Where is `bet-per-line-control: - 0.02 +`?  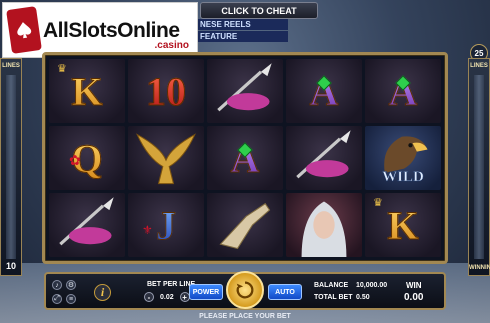
bet-per-line-control: - 0.02 + is located at coordinates (167, 297).